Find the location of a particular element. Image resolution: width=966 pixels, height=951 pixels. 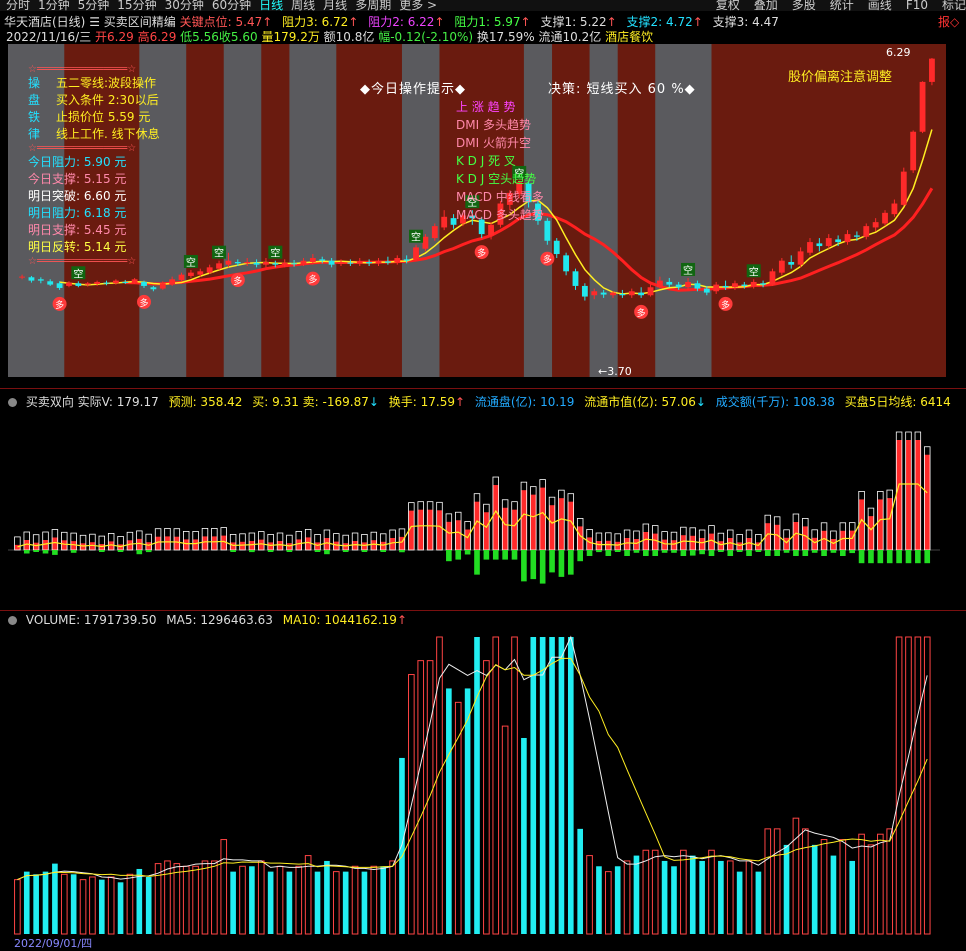

chevron-down-icon: ☰ is located at coordinates (94, 22).